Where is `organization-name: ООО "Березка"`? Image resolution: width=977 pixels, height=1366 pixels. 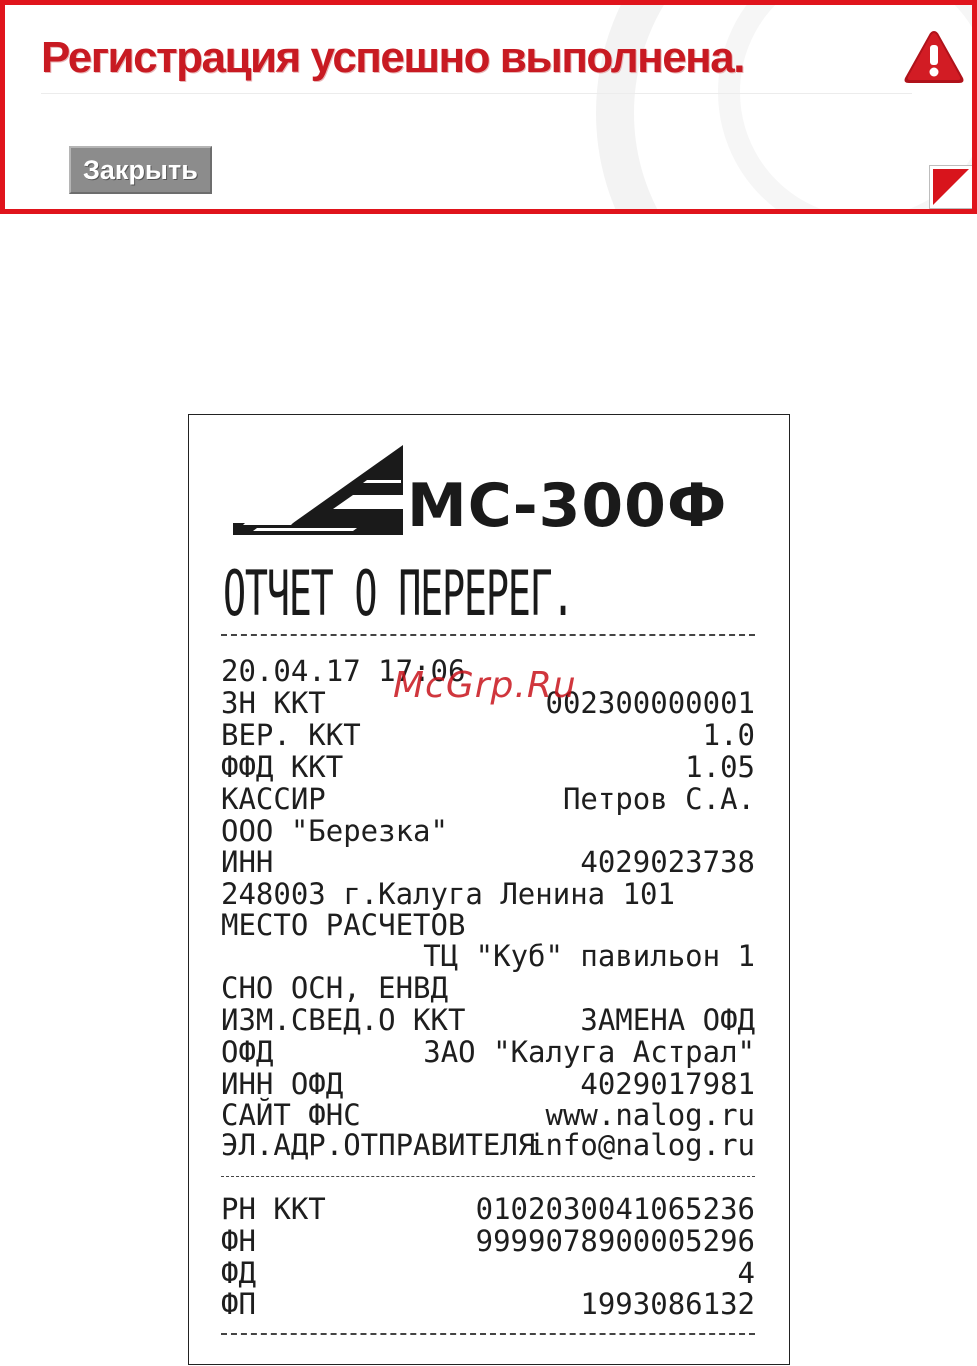 organization-name: ООО "Березка" is located at coordinates (334, 831).